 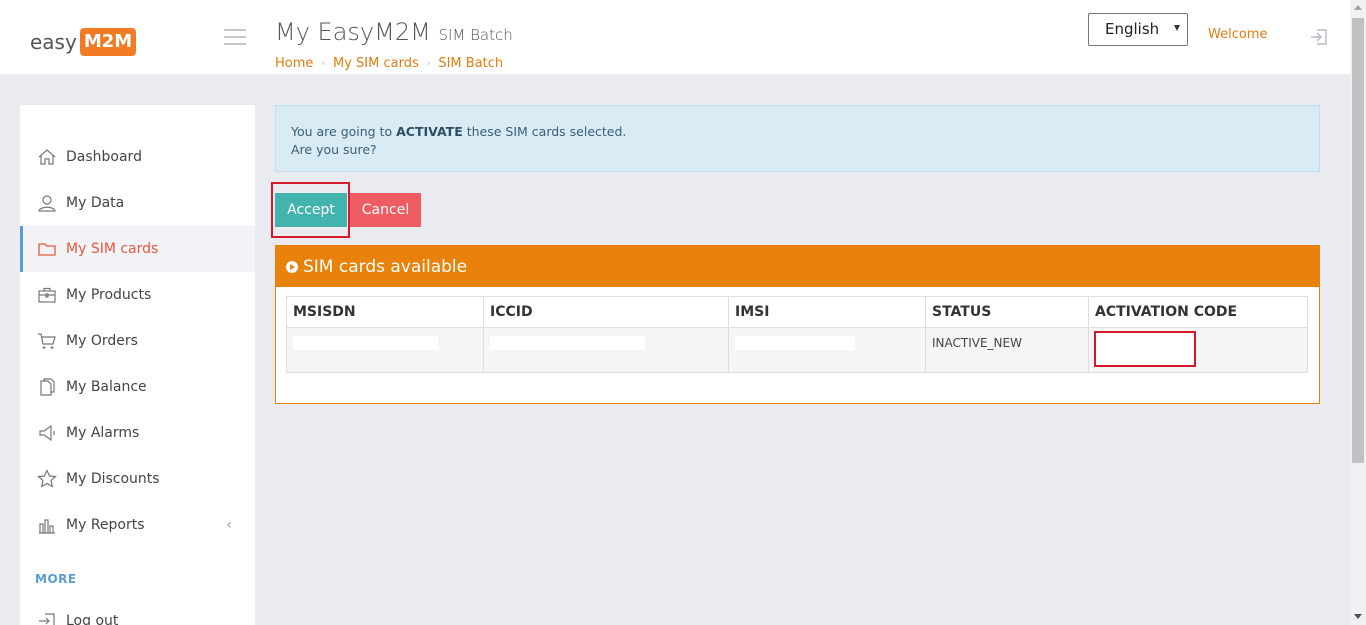 I want to click on breadcrumb: Home › My SIM cards › SIM Batch, so click(x=389, y=63).